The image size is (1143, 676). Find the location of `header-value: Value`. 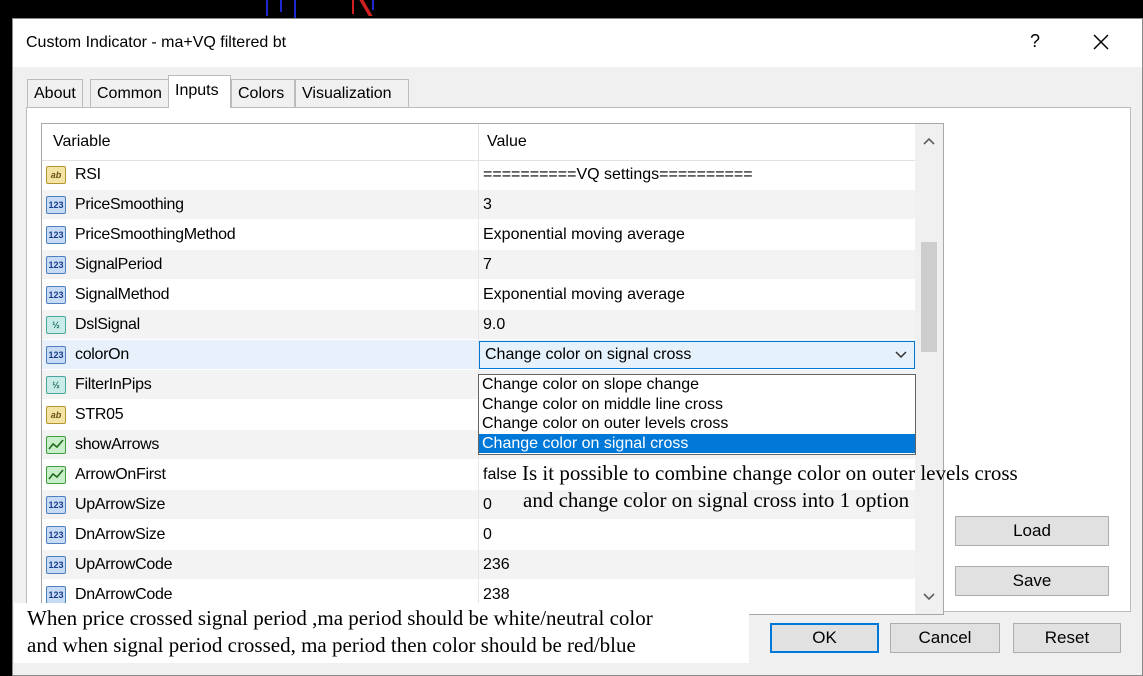

header-value: Value is located at coordinates (507, 142).